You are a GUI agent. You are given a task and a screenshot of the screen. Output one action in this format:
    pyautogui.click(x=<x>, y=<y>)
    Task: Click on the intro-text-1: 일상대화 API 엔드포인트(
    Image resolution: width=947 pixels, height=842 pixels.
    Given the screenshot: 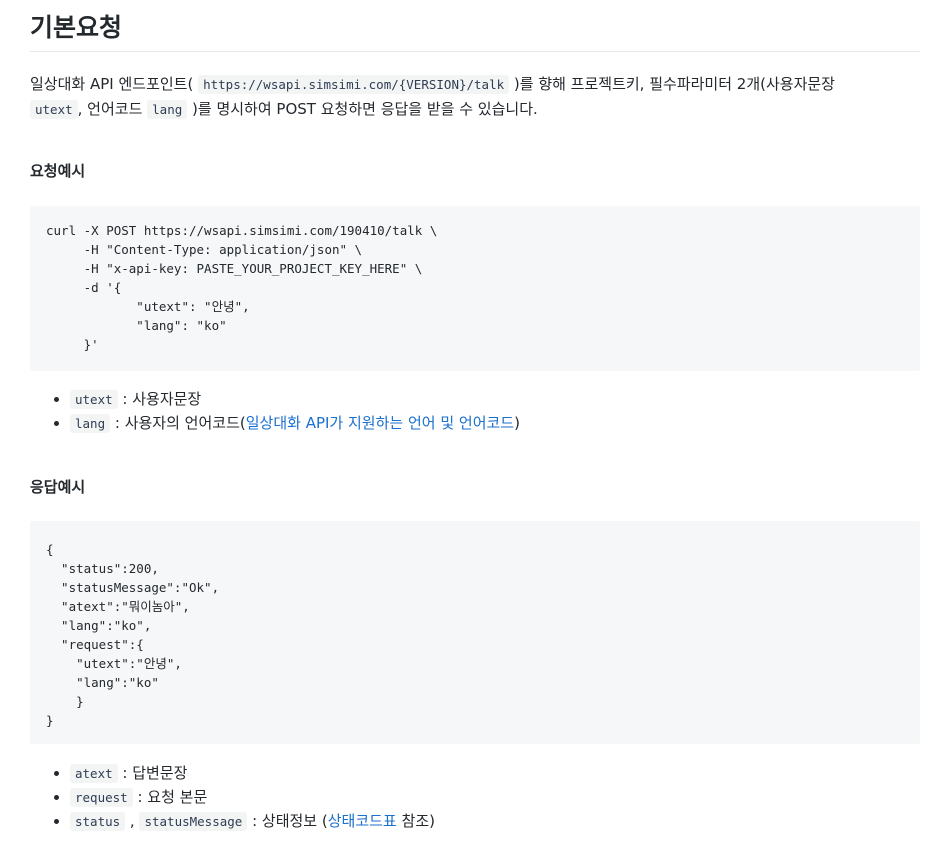 What is the action you would take?
    pyautogui.click(x=114, y=84)
    